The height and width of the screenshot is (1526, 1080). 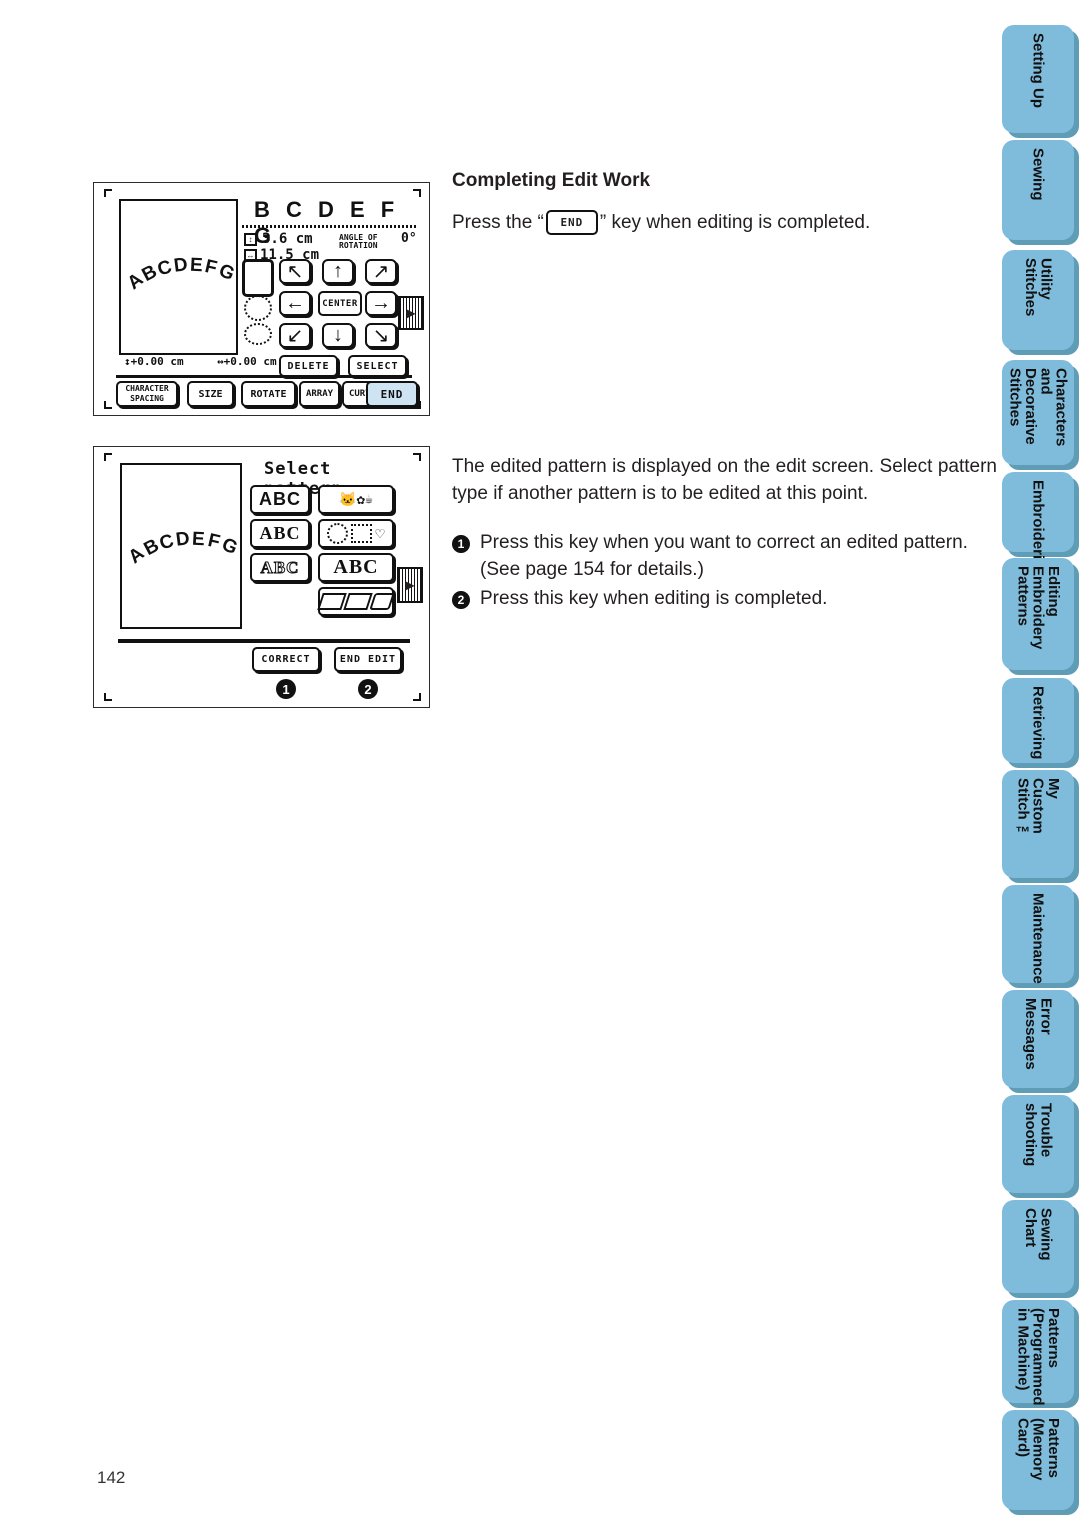 I want to click on sidebar-tab-inner: My Custom Stitch ™, so click(x=1038, y=824).